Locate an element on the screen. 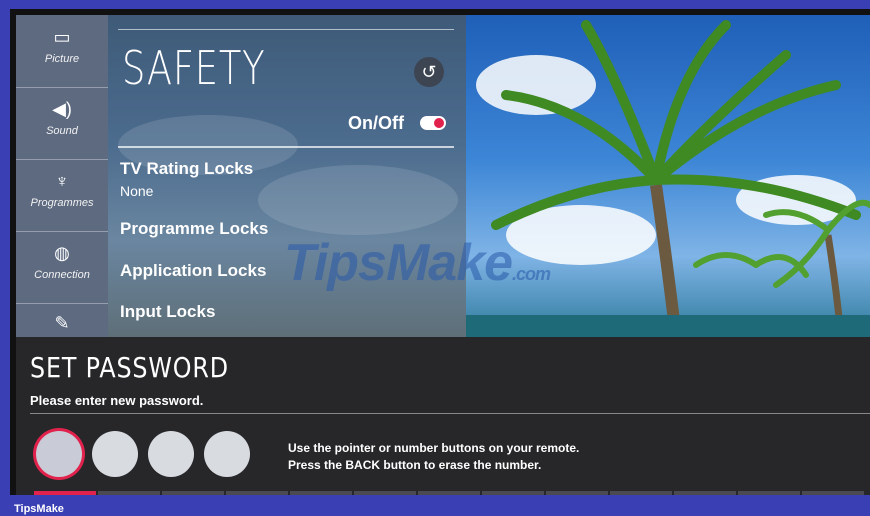  number-keypad-strip is located at coordinates (450, 493).